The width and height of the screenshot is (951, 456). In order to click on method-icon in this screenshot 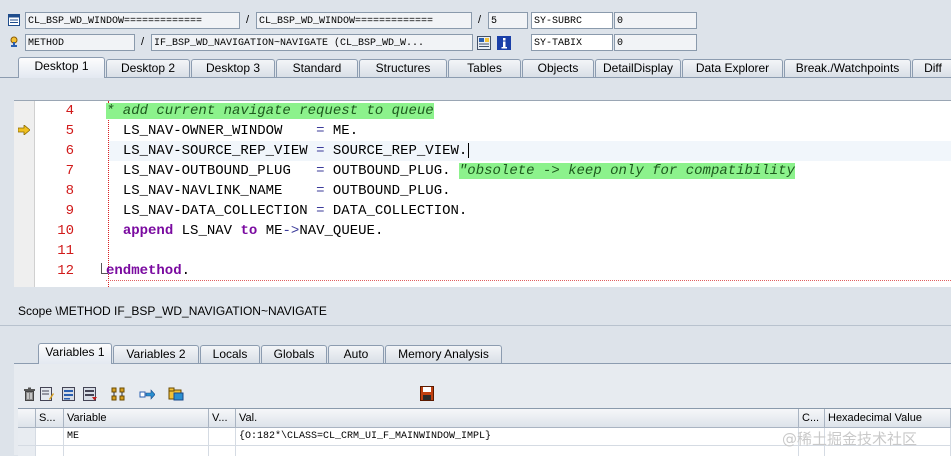, I will do `click(14, 42)`.